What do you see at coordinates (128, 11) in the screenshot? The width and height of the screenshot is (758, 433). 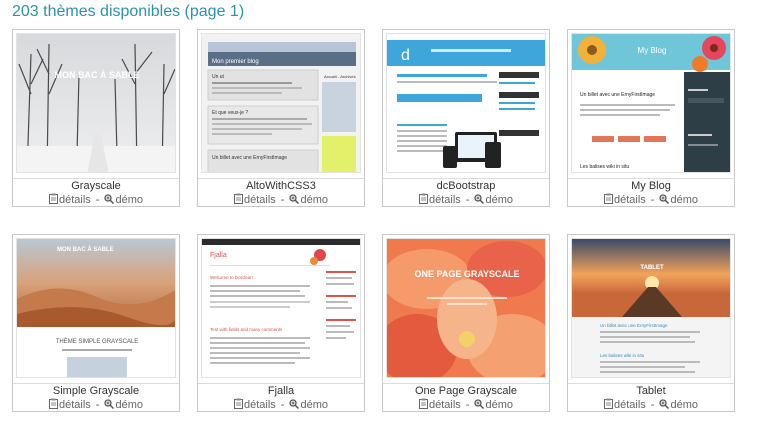 I see `page-title: 203 thèmes disponibles (page 1)` at bounding box center [128, 11].